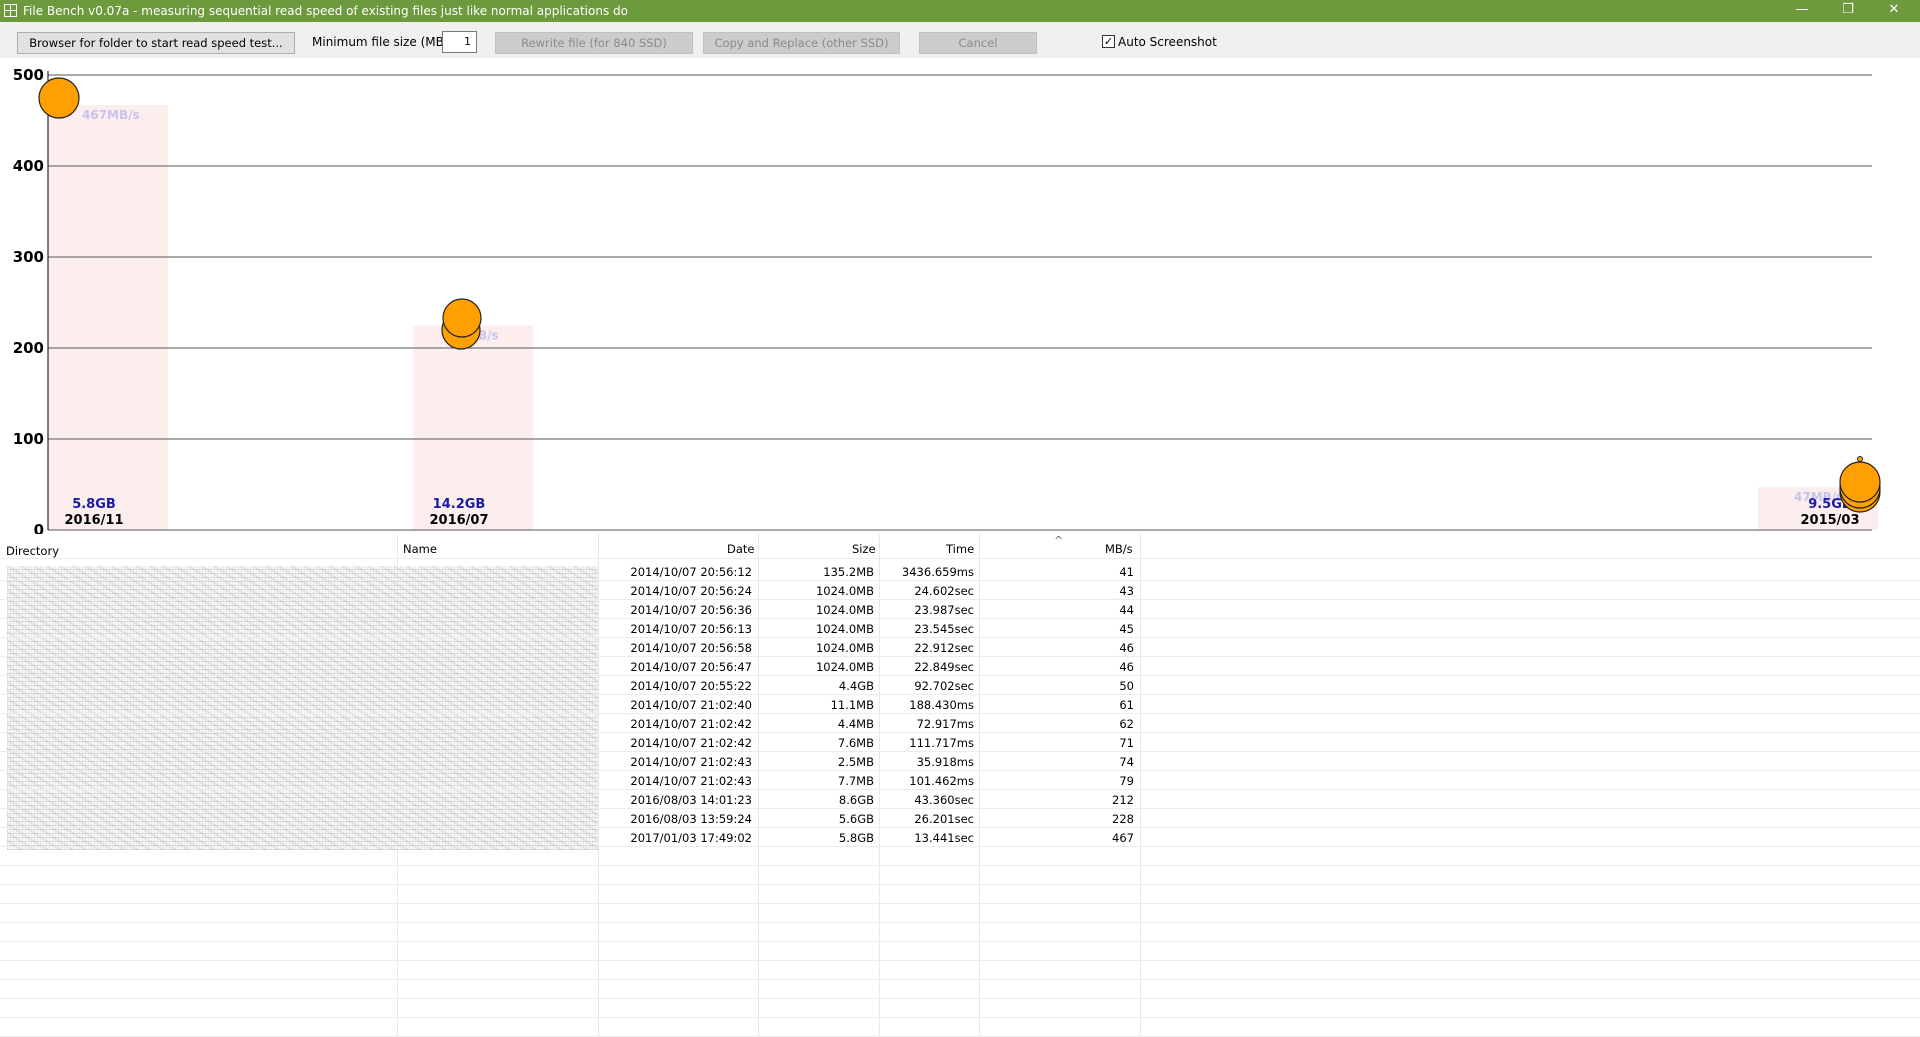 Image resolution: width=1920 pixels, height=1037 pixels. Describe the element at coordinates (856, 819) in the screenshot. I see `cell-size: 5.6GB` at that location.